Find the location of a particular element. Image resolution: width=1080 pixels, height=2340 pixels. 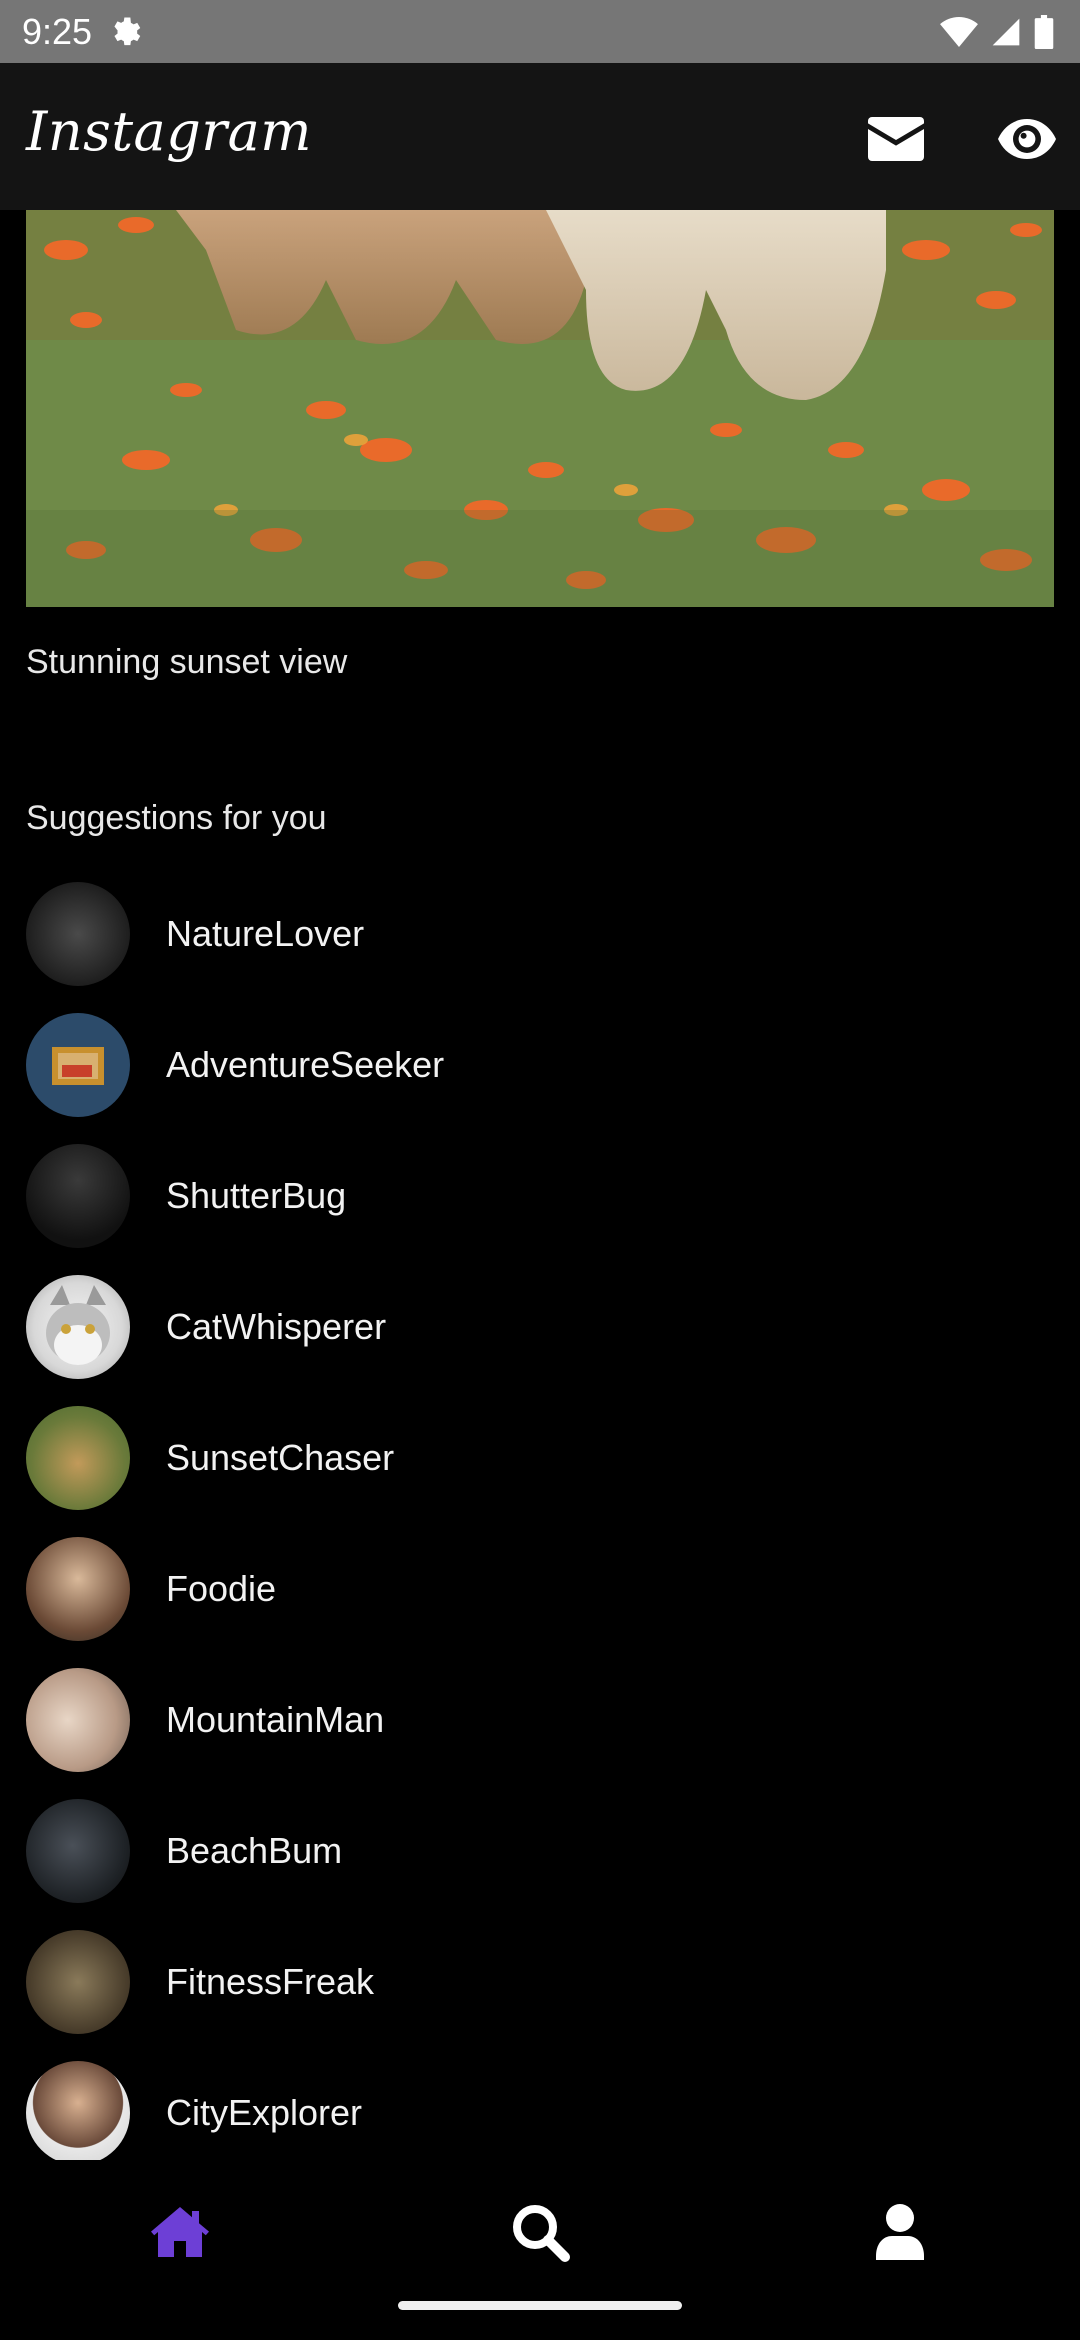

suggestion-username: AdventureSeeker is located at coordinates (305, 1065).